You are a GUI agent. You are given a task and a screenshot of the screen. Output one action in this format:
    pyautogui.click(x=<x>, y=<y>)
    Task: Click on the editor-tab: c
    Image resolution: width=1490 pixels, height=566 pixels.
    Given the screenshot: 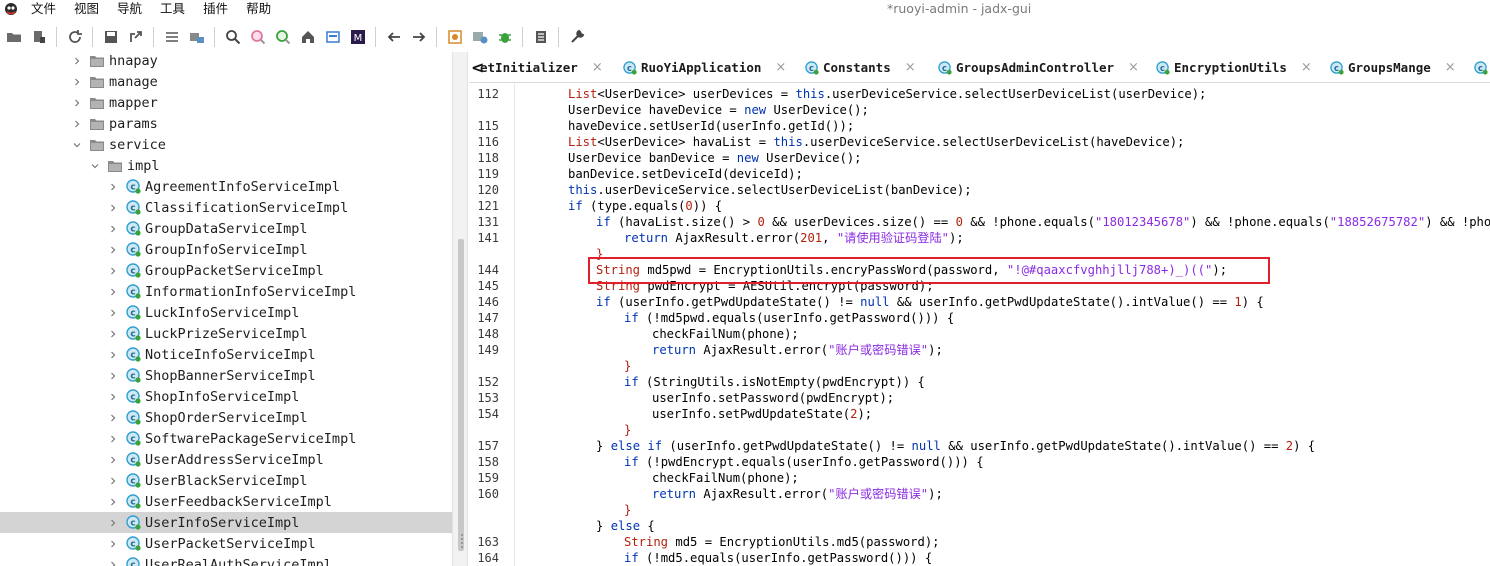 What is the action you would take?
    pyautogui.click(x=1482, y=67)
    